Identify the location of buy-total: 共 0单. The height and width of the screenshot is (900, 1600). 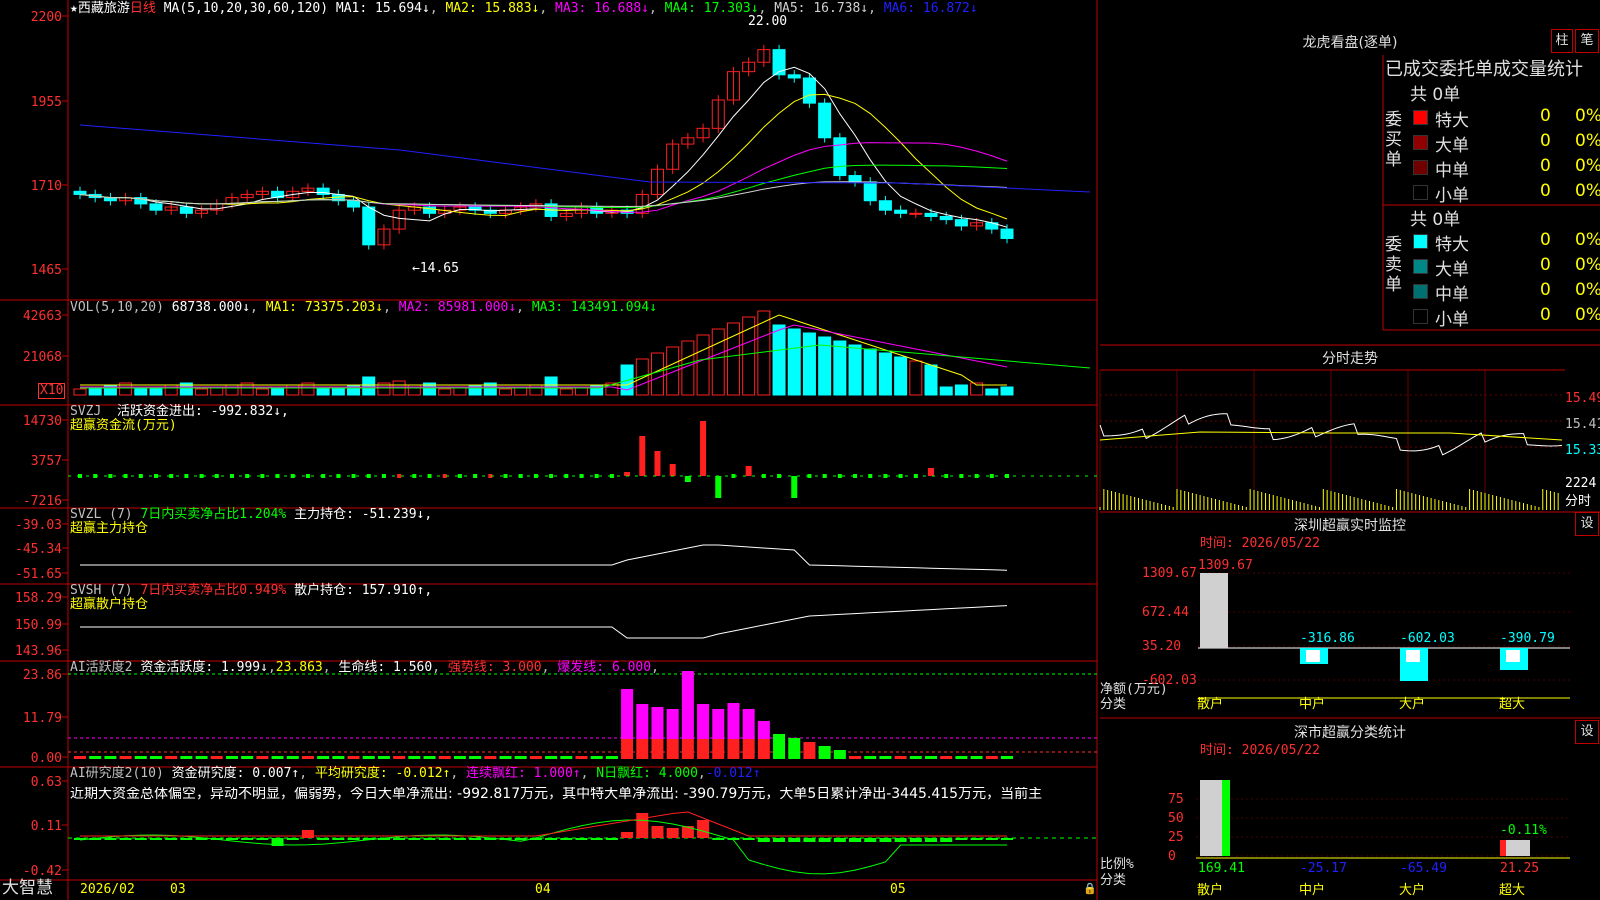
(1435, 95).